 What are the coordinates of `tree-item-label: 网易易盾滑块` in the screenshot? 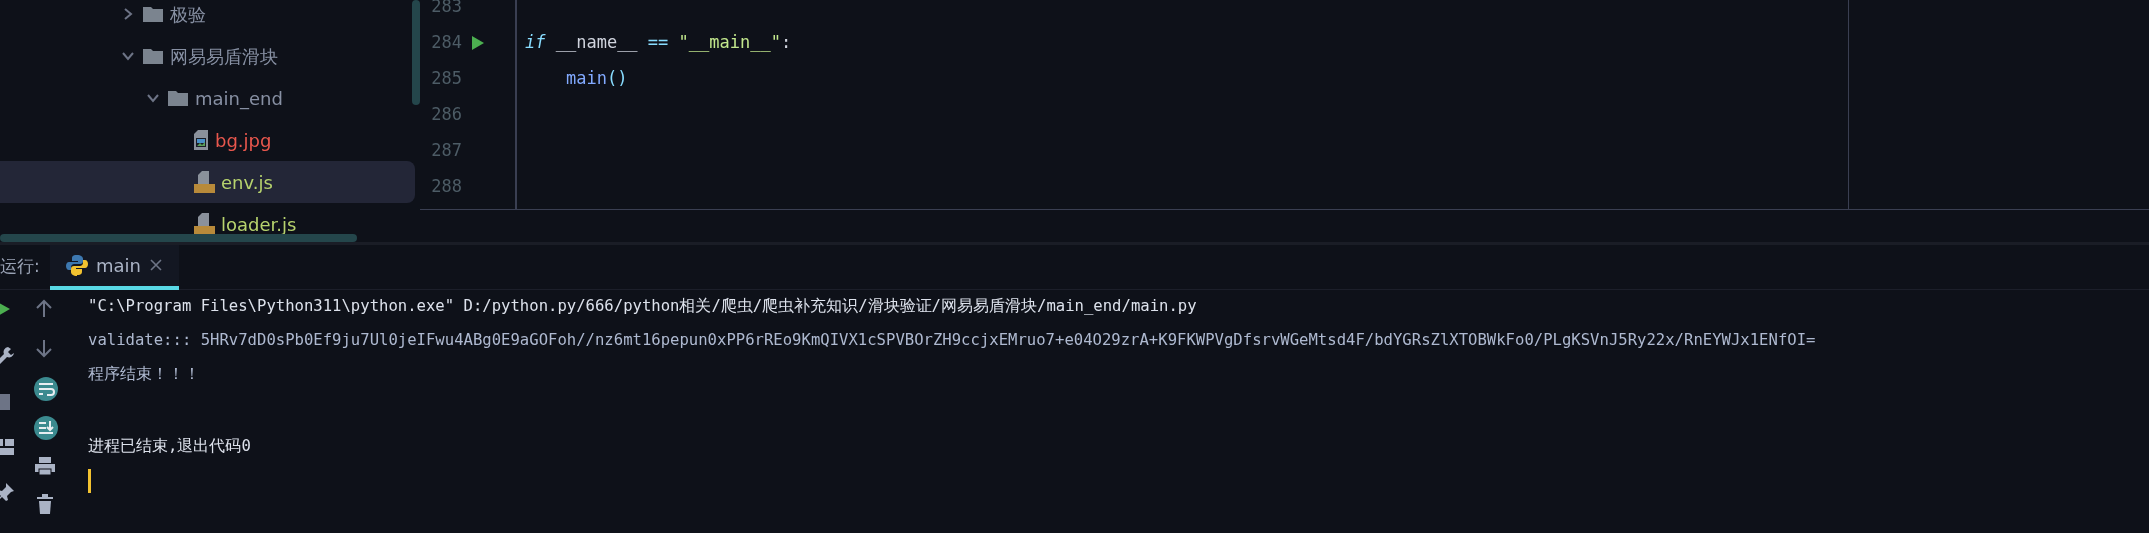 It's located at (224, 56).